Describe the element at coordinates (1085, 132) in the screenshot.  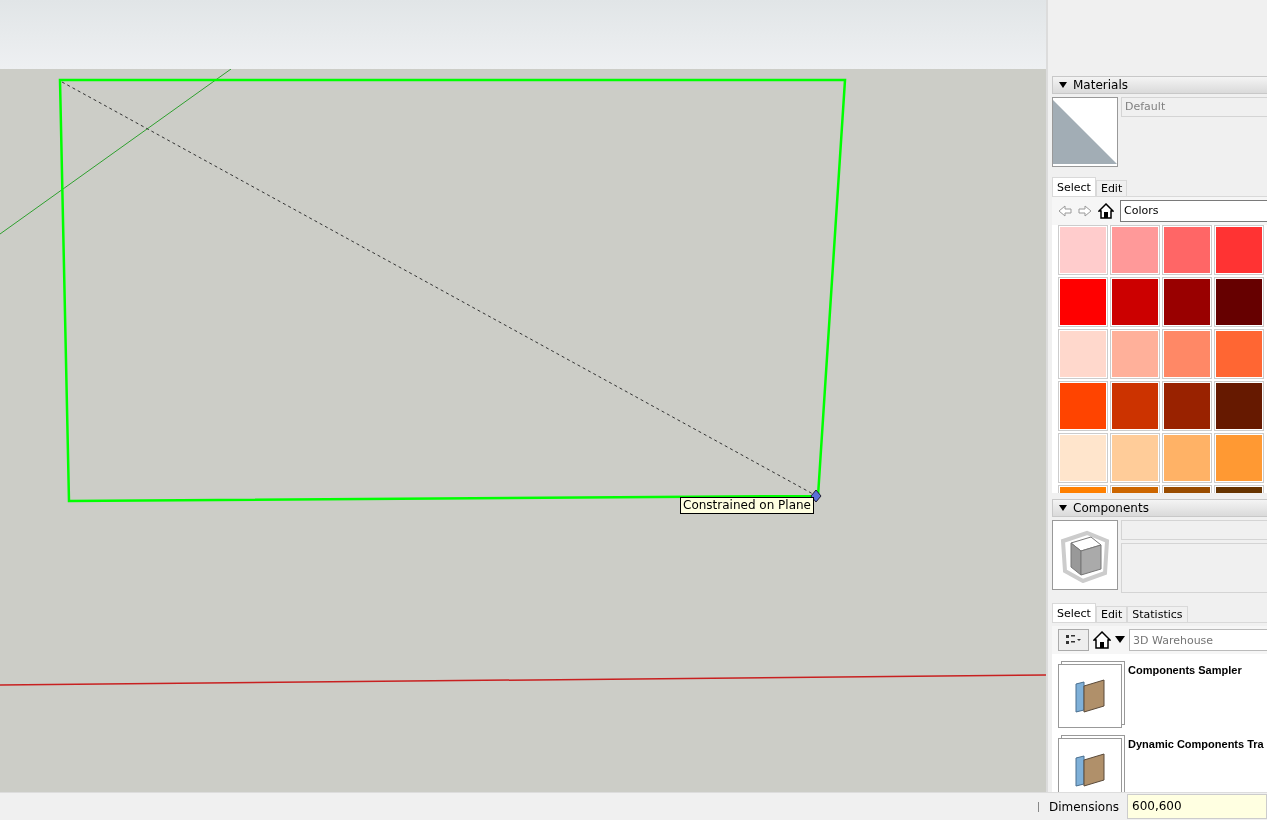
I see `material-preview-drawing` at that location.